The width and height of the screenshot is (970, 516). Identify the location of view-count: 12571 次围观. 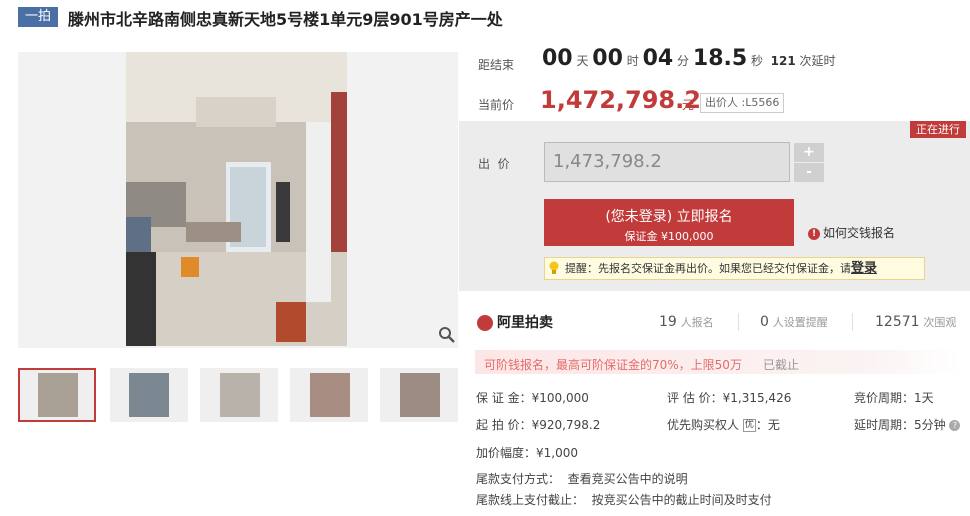
(915, 322).